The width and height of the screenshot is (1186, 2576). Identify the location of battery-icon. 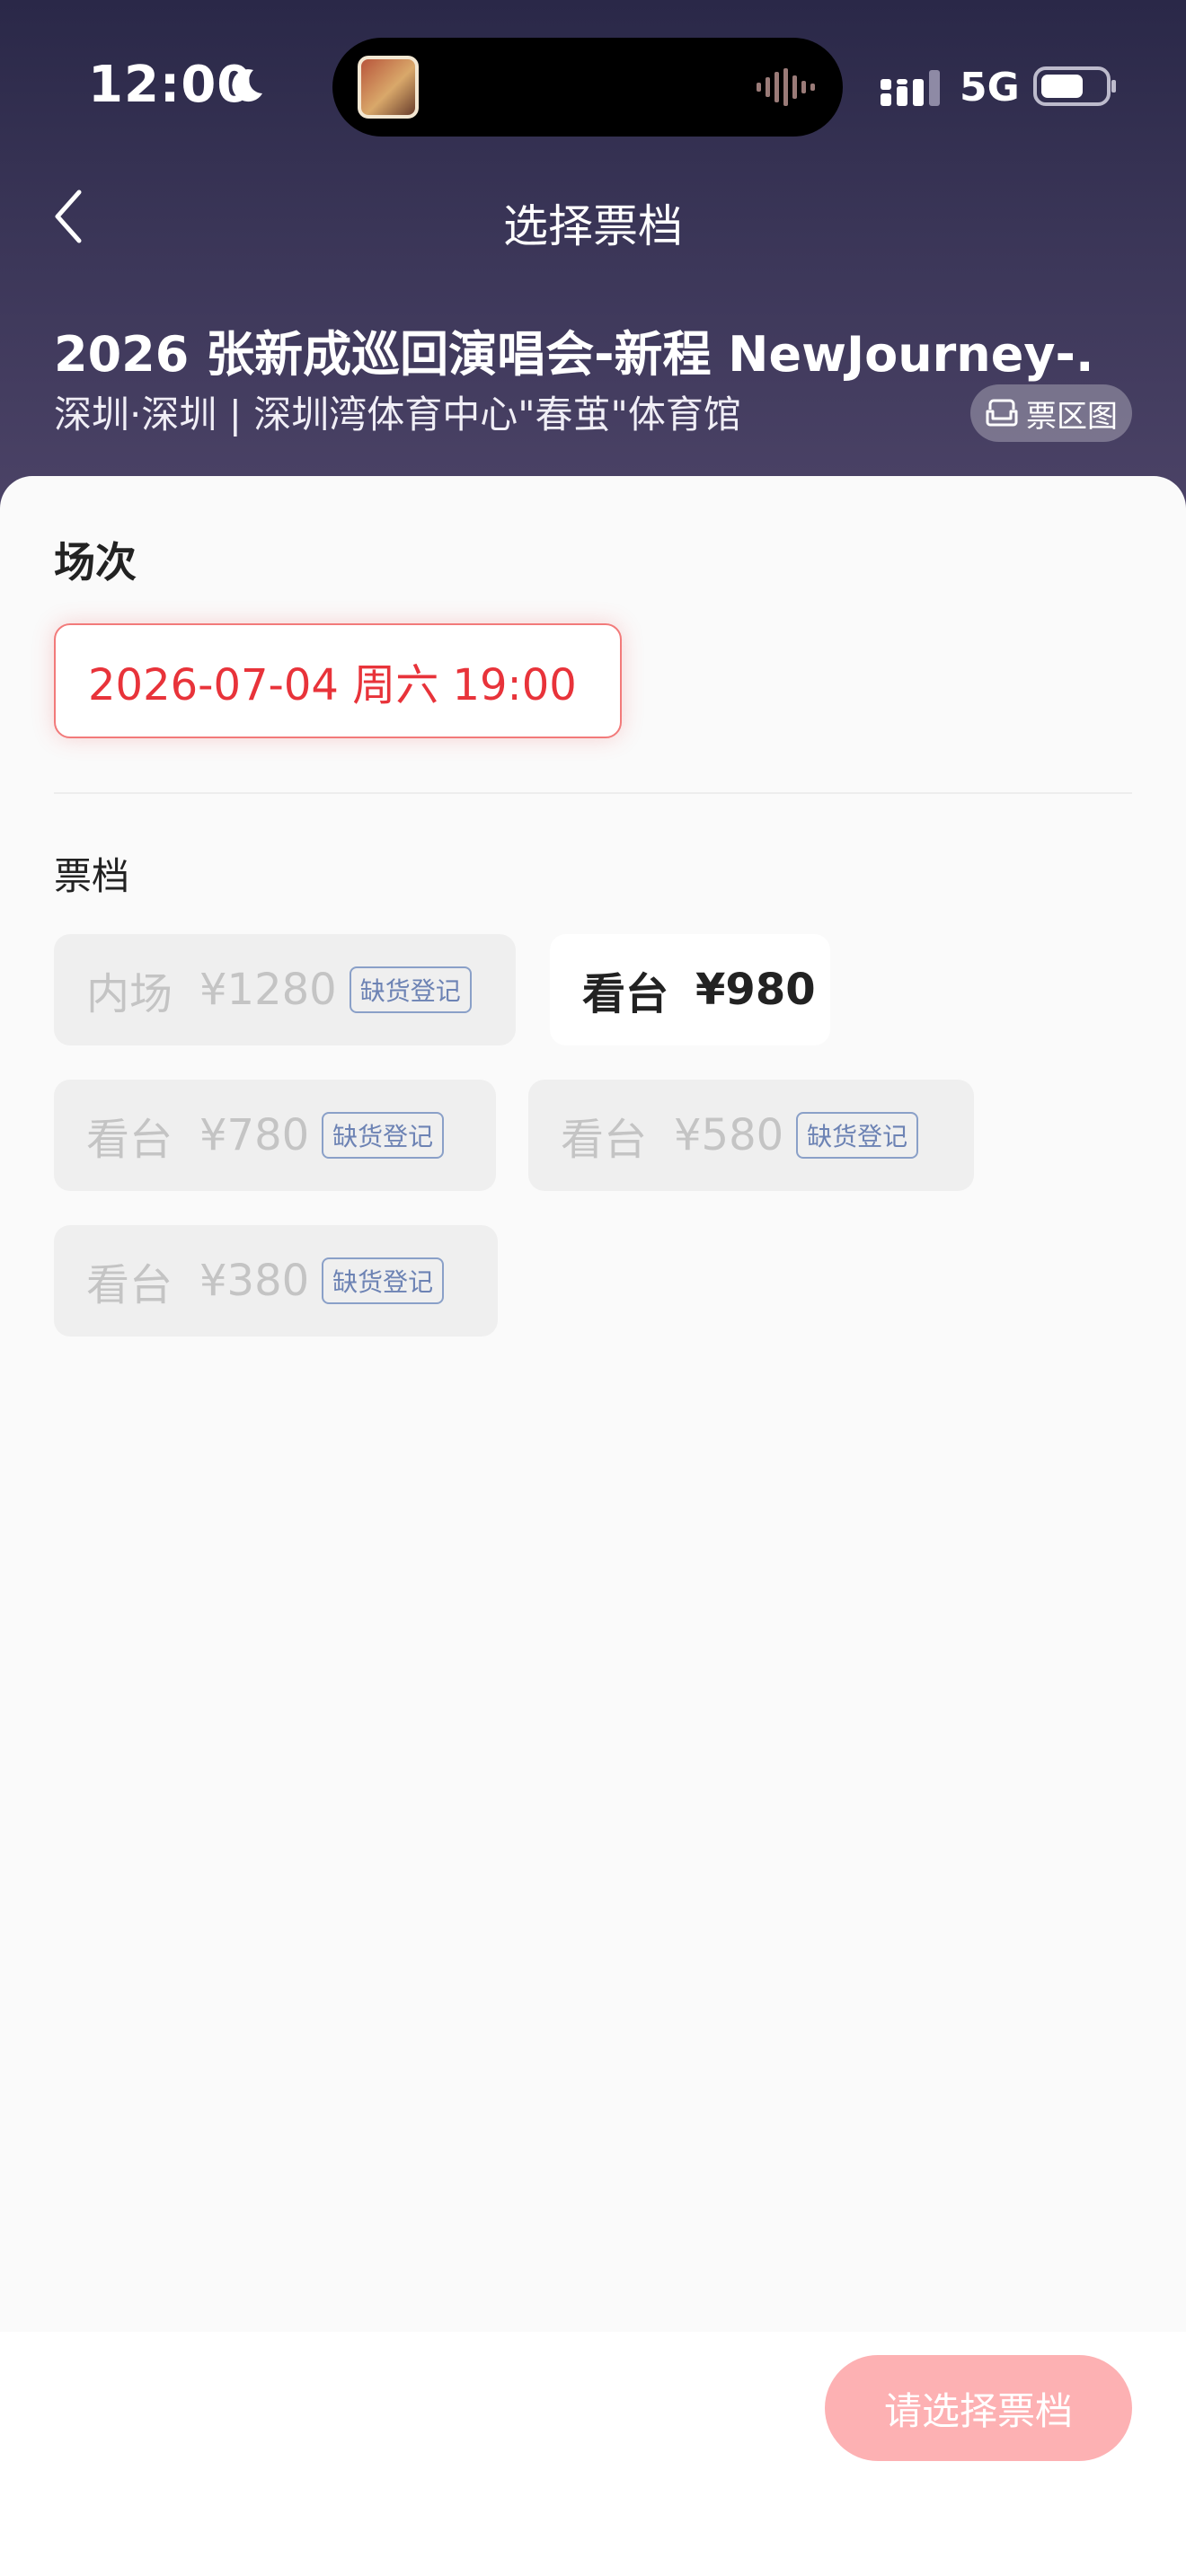
(1074, 86).